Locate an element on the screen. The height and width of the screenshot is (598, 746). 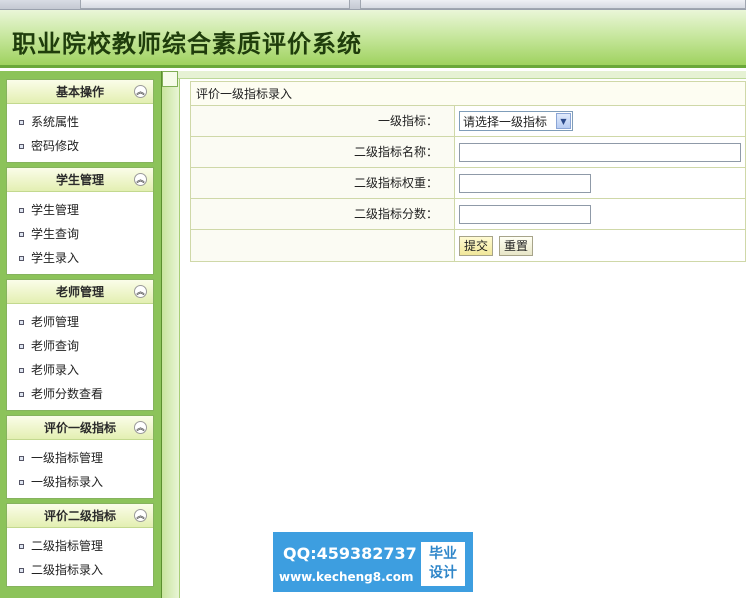
panel-header: 老师管理 ︽ is located at coordinates (80, 292).